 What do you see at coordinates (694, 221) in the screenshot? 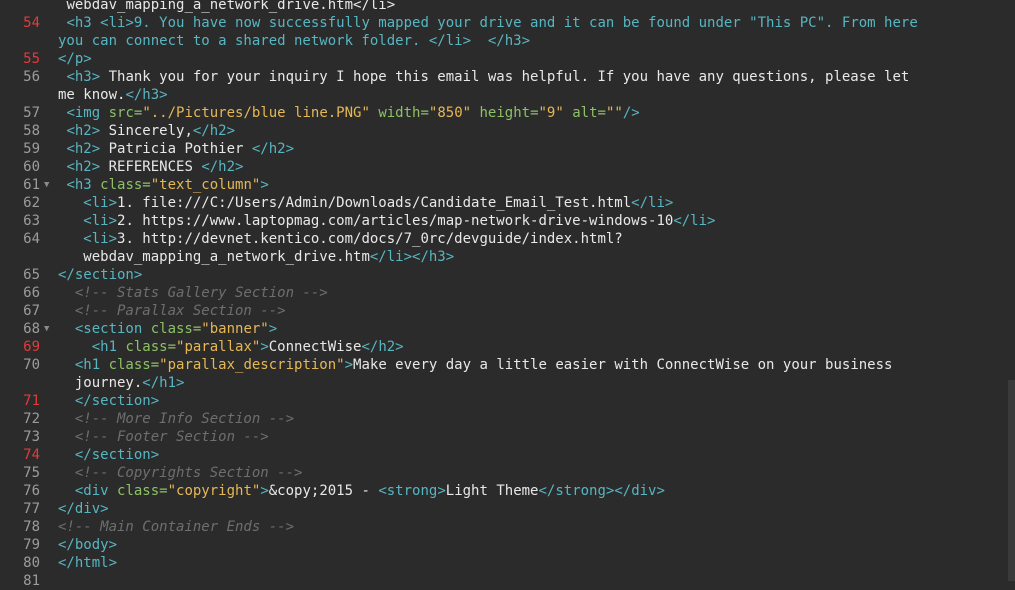
I see `code-token: </li>` at bounding box center [694, 221].